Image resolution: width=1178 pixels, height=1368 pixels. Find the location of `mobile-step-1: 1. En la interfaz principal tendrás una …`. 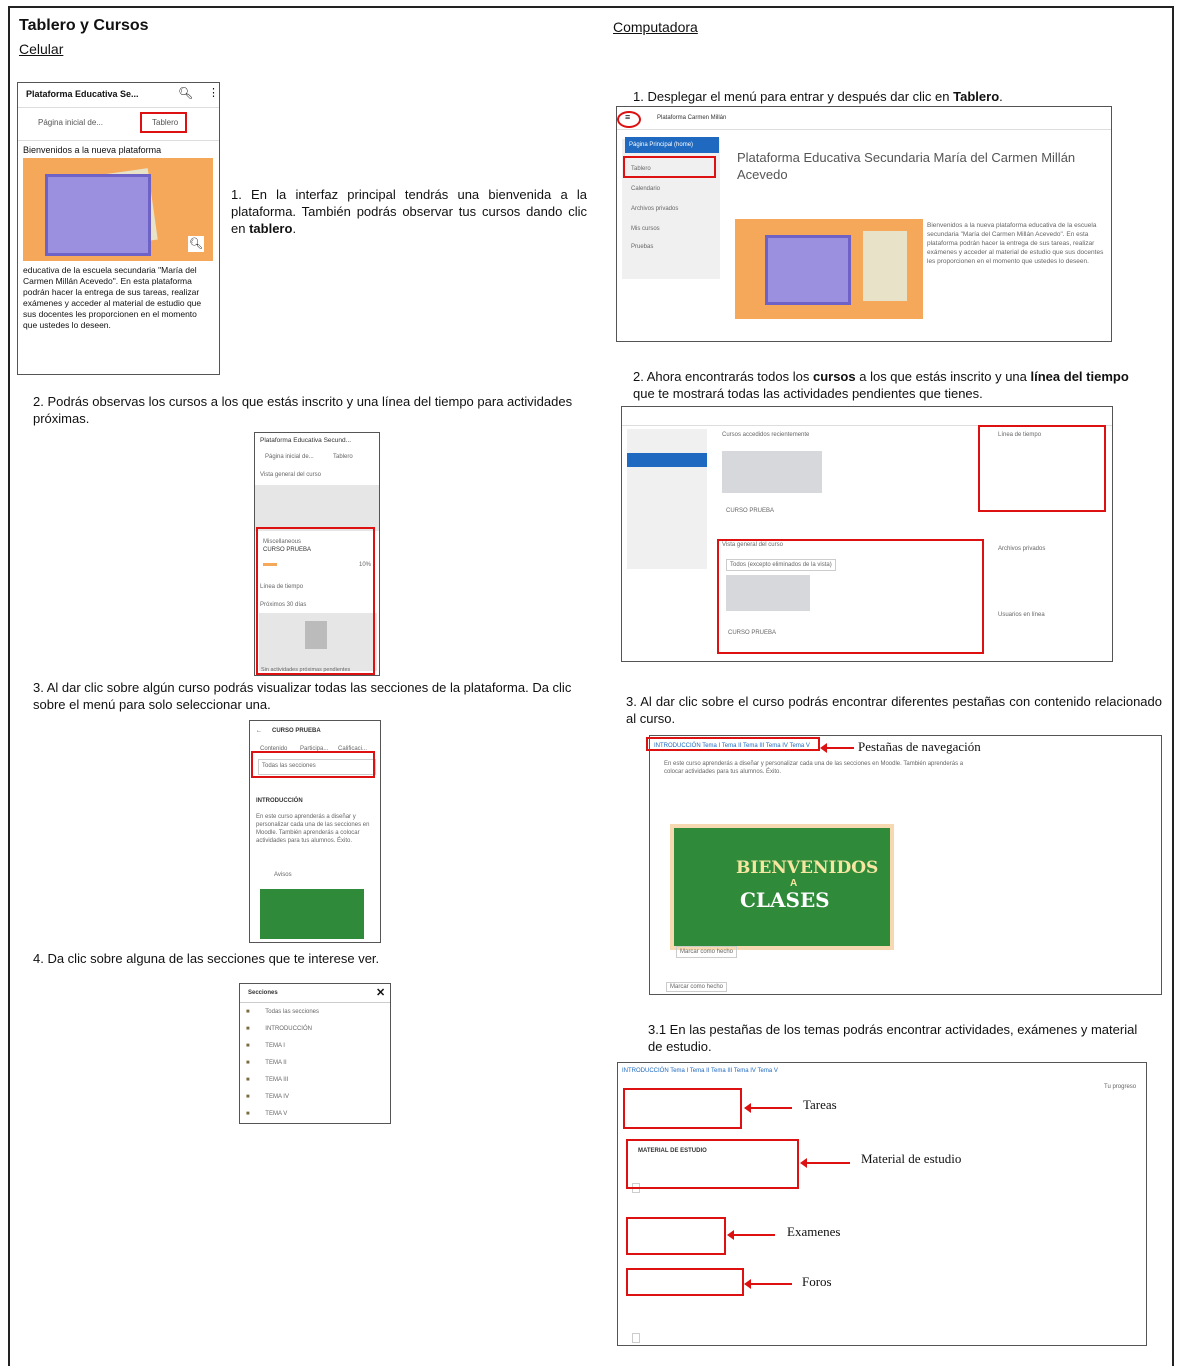

mobile-step-1: 1. En la interfaz principal tendrás una … is located at coordinates (409, 211).